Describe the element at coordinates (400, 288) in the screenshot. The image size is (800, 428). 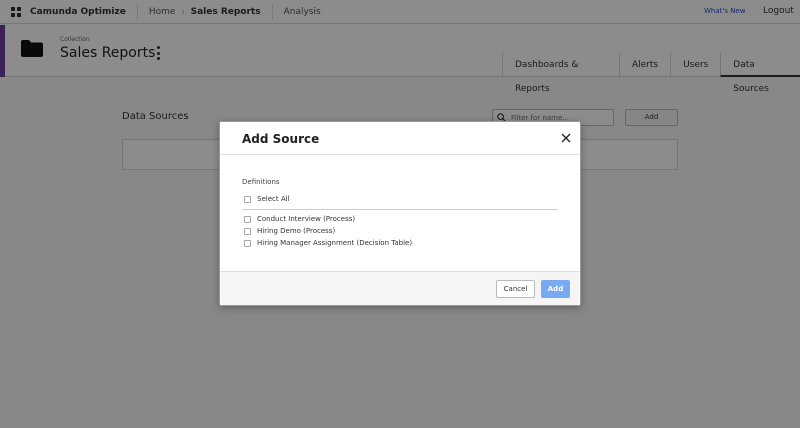
I see `modal-footer: Cancel Add` at that location.